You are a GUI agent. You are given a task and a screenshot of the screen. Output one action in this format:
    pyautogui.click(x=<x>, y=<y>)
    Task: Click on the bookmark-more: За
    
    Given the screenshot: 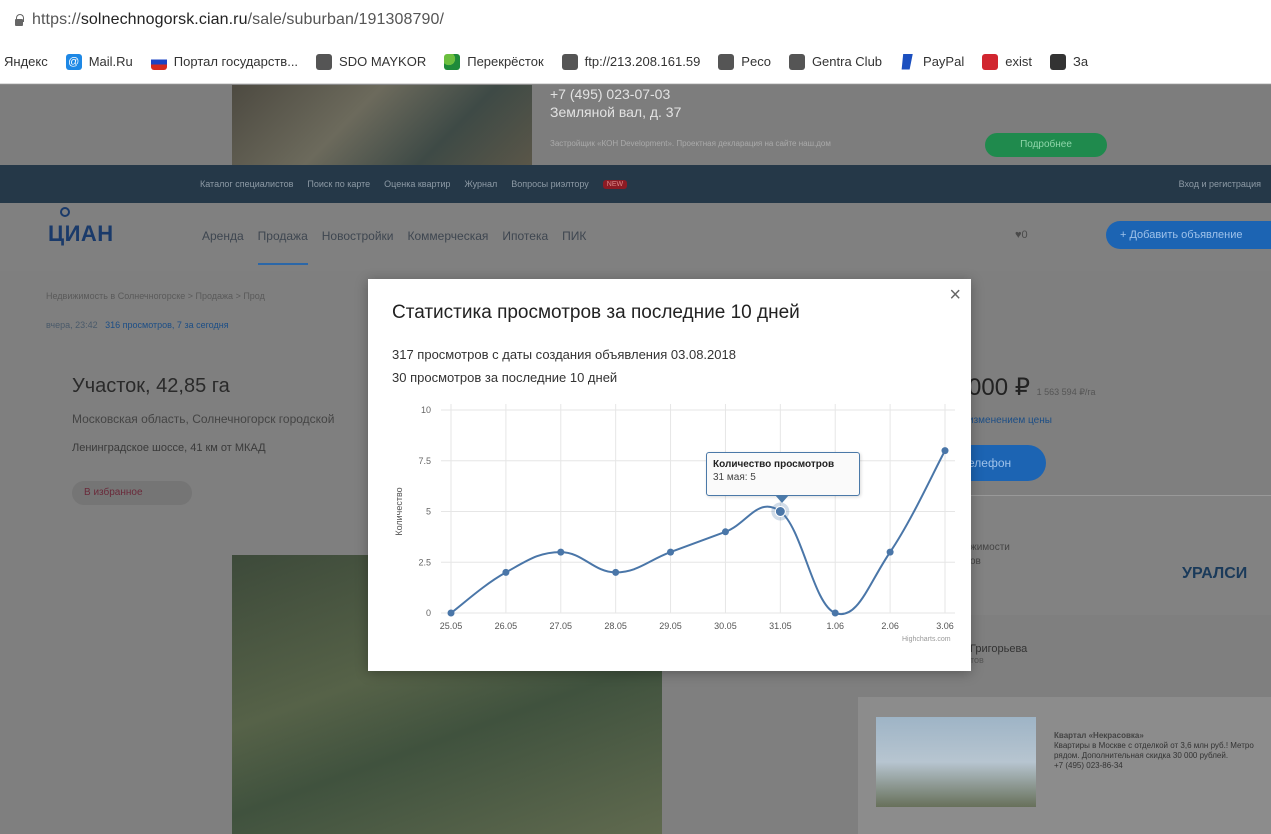 What is the action you would take?
    pyautogui.click(x=1068, y=61)
    